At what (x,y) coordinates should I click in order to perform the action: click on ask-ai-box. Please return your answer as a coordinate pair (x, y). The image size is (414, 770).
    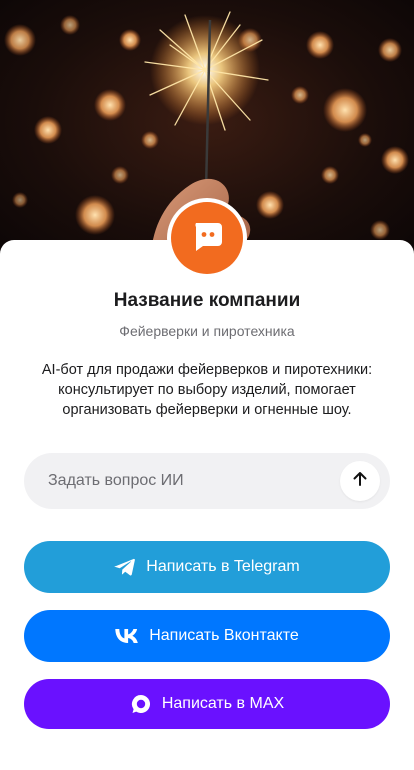
    Looking at the image, I should click on (207, 481).